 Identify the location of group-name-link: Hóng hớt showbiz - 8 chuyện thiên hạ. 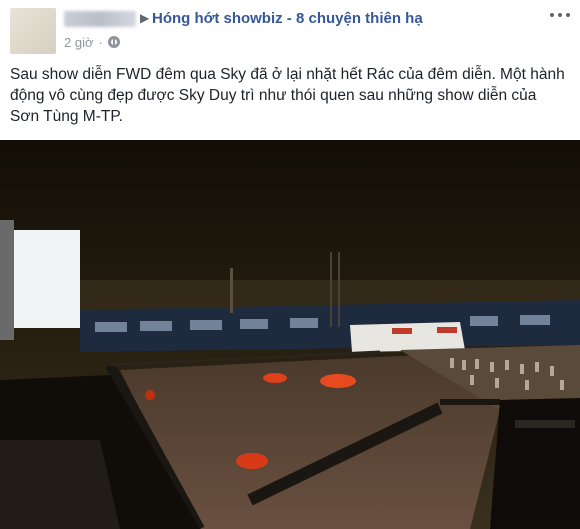
(287, 19).